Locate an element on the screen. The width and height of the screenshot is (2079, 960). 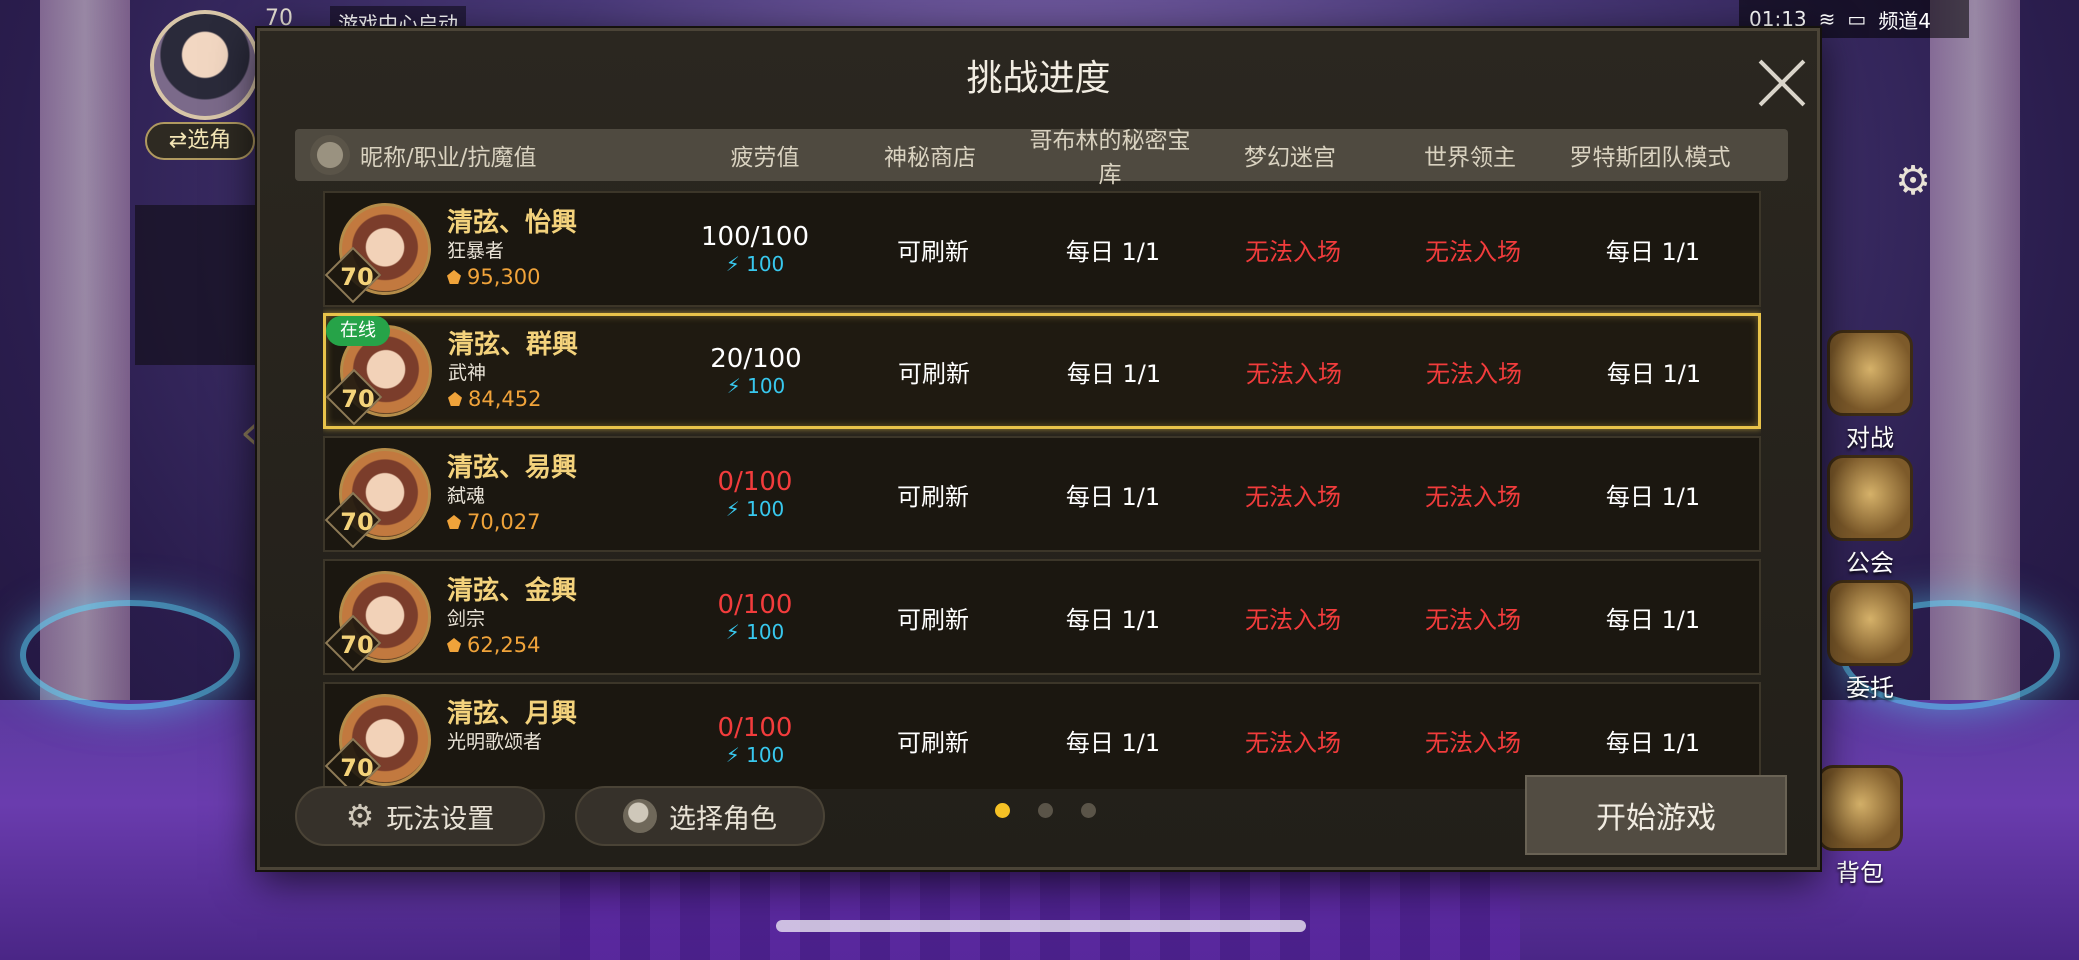
character-class: 狂暴者 is located at coordinates (476, 251).